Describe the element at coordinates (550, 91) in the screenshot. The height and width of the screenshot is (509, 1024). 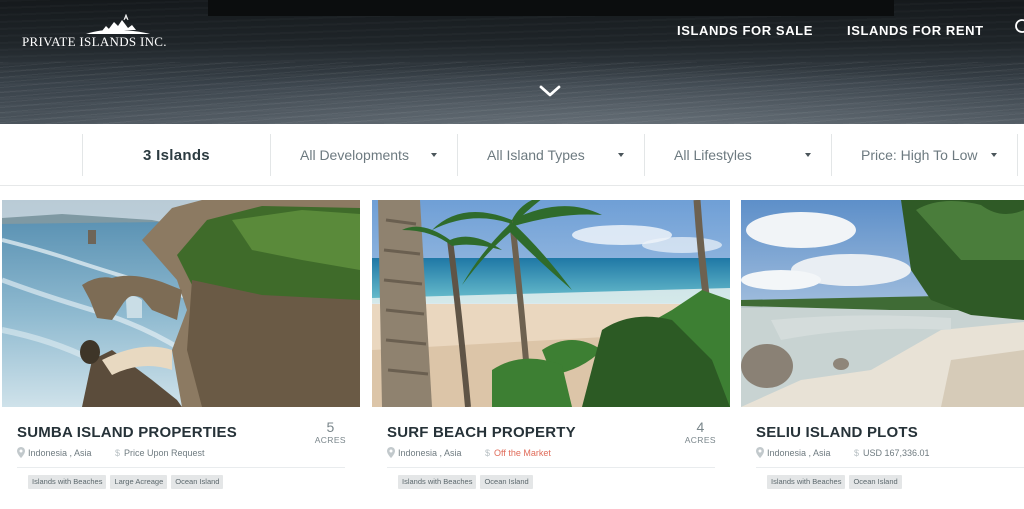
I see `chevron-down-icon` at that location.